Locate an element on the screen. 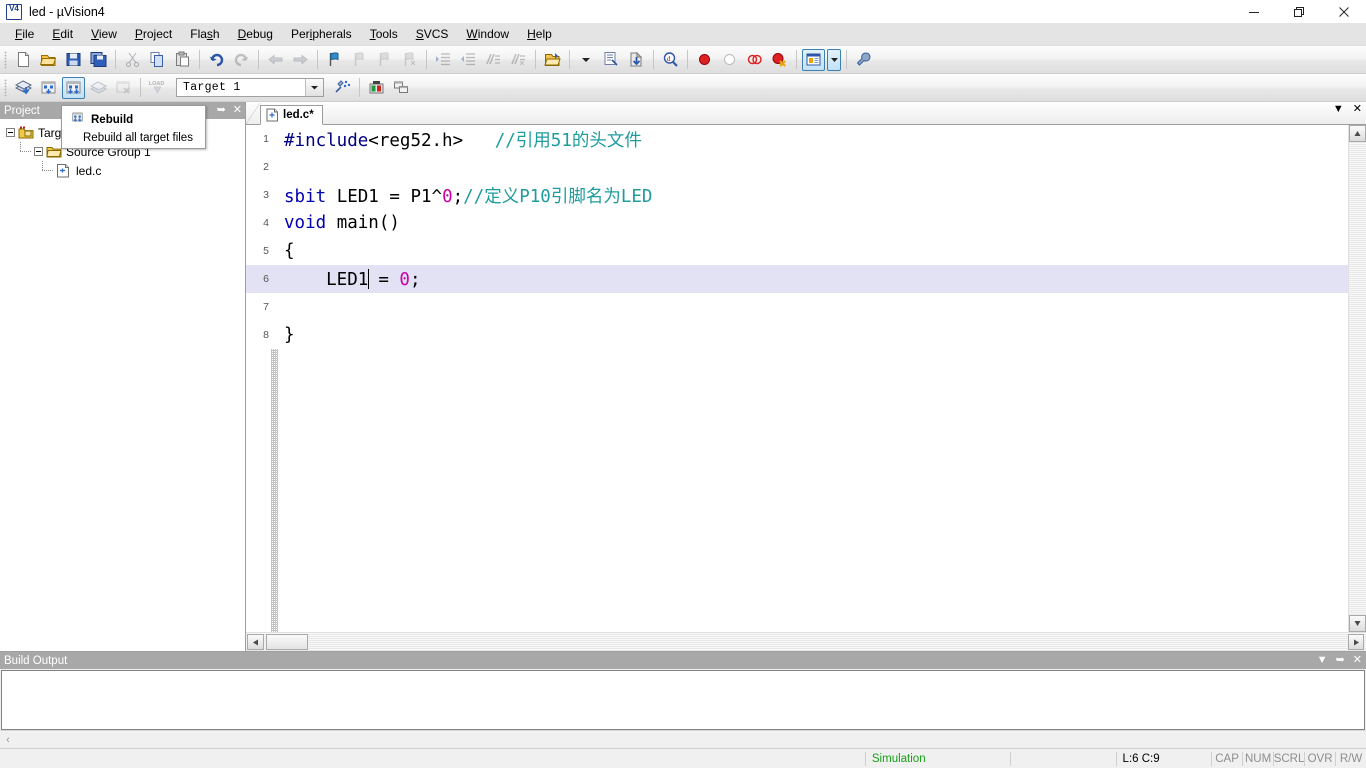 This screenshot has width=1366, height=768. window-layout-icon is located at coordinates (813, 59).